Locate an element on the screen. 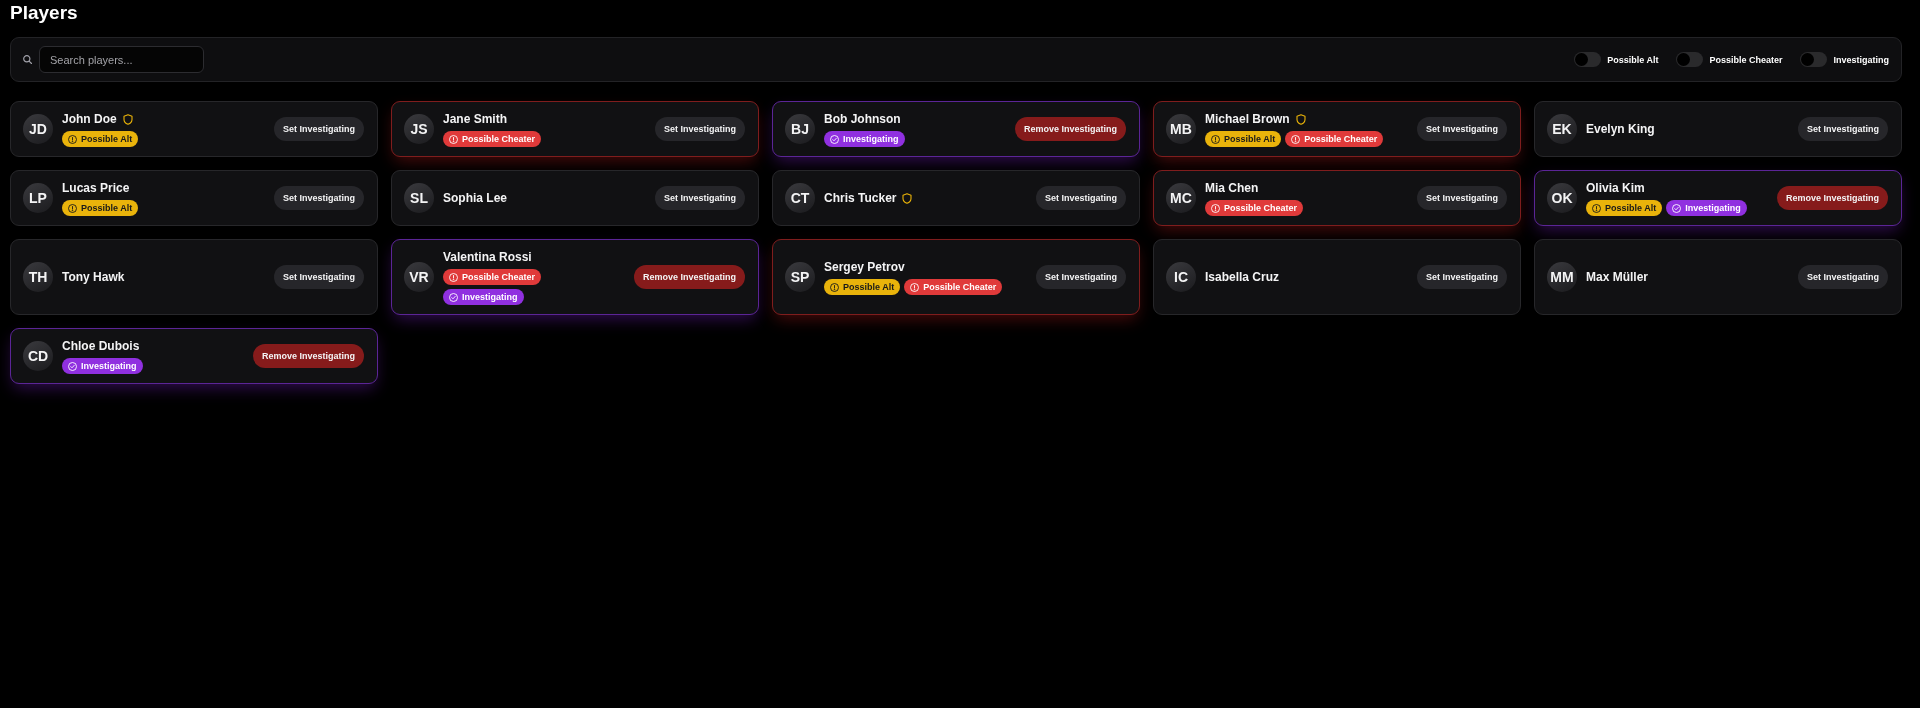 The width and height of the screenshot is (1920, 708). player-name: Evelyn King is located at coordinates (1620, 129).